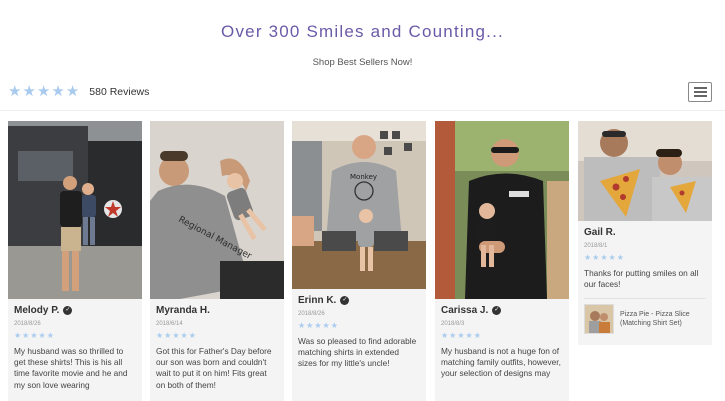 The height and width of the screenshot is (401, 725). What do you see at coordinates (317, 300) in the screenshot?
I see `reviewer-name: Erinn K.` at bounding box center [317, 300].